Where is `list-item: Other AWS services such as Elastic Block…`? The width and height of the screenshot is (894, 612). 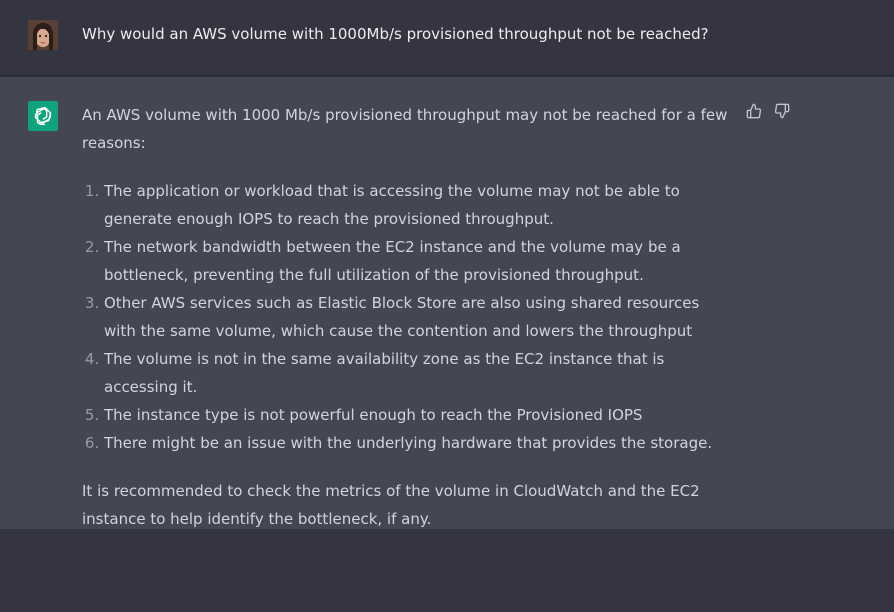 list-item: Other AWS services such as Elastic Block… is located at coordinates (418, 317).